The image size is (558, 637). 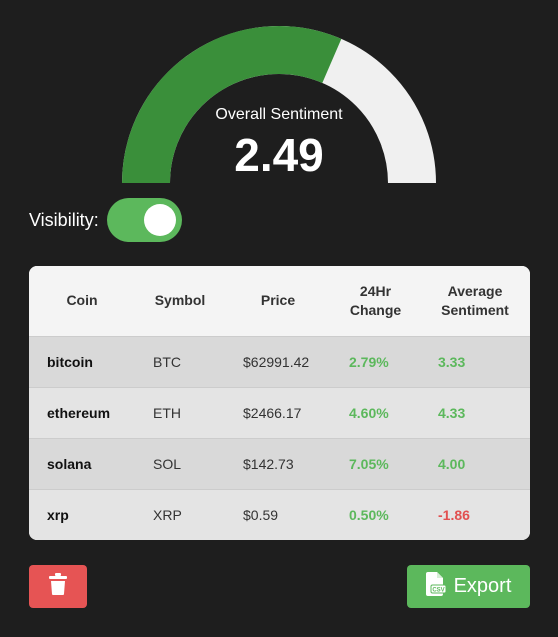 What do you see at coordinates (475, 309) in the screenshot?
I see `header-sentiment-line2: Sentiment` at bounding box center [475, 309].